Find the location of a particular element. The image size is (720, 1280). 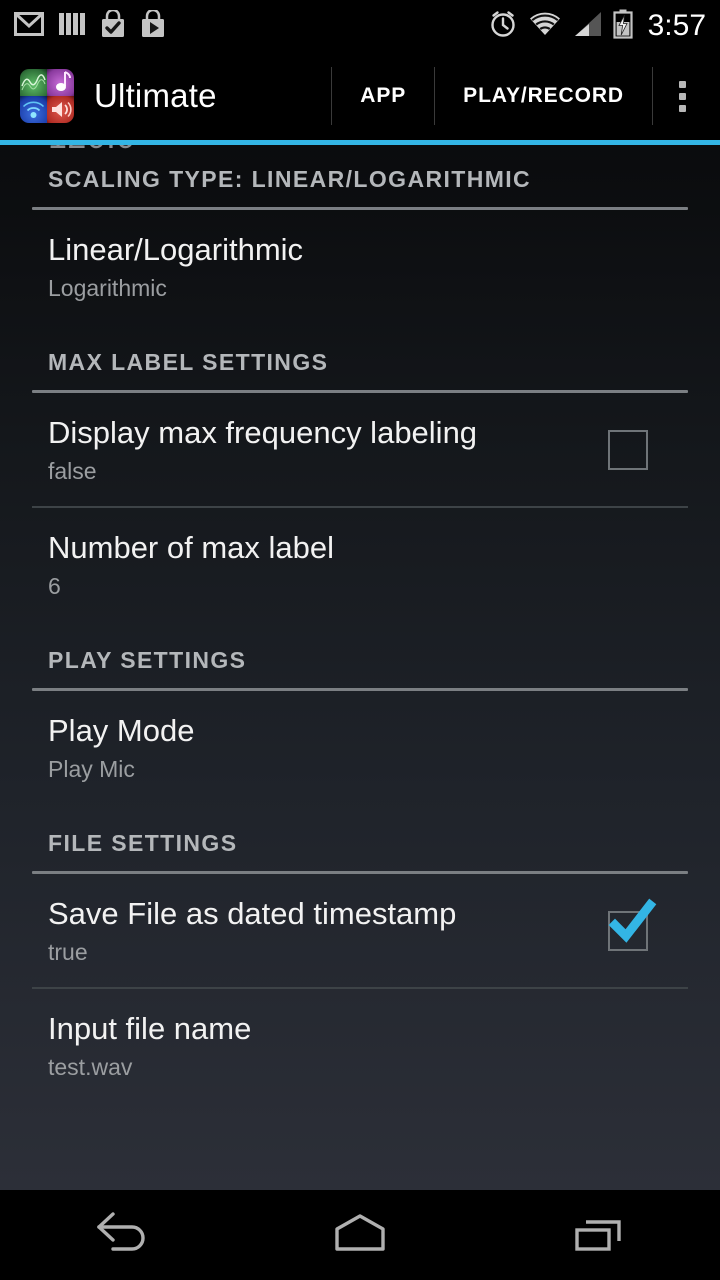

setting-row-play-mode: Play Mode Play Mic is located at coordinates (360, 747).